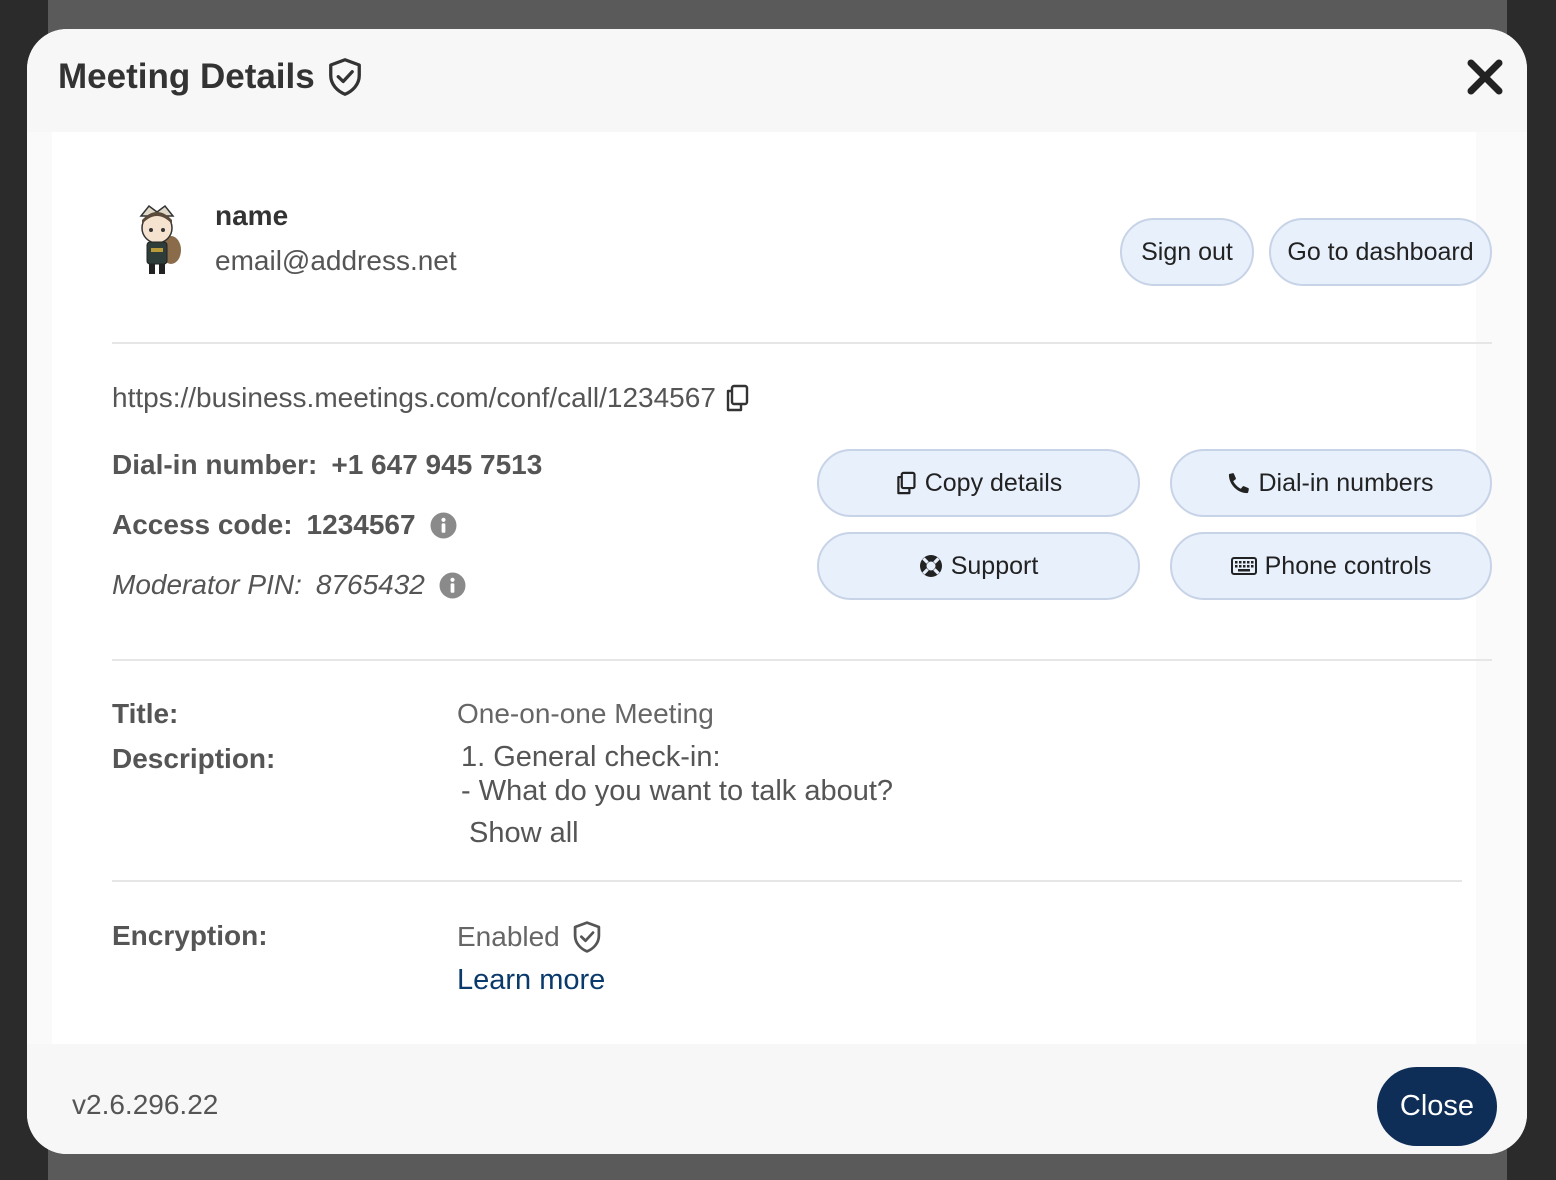  What do you see at coordinates (252, 215) in the screenshot?
I see `user-name: name` at bounding box center [252, 215].